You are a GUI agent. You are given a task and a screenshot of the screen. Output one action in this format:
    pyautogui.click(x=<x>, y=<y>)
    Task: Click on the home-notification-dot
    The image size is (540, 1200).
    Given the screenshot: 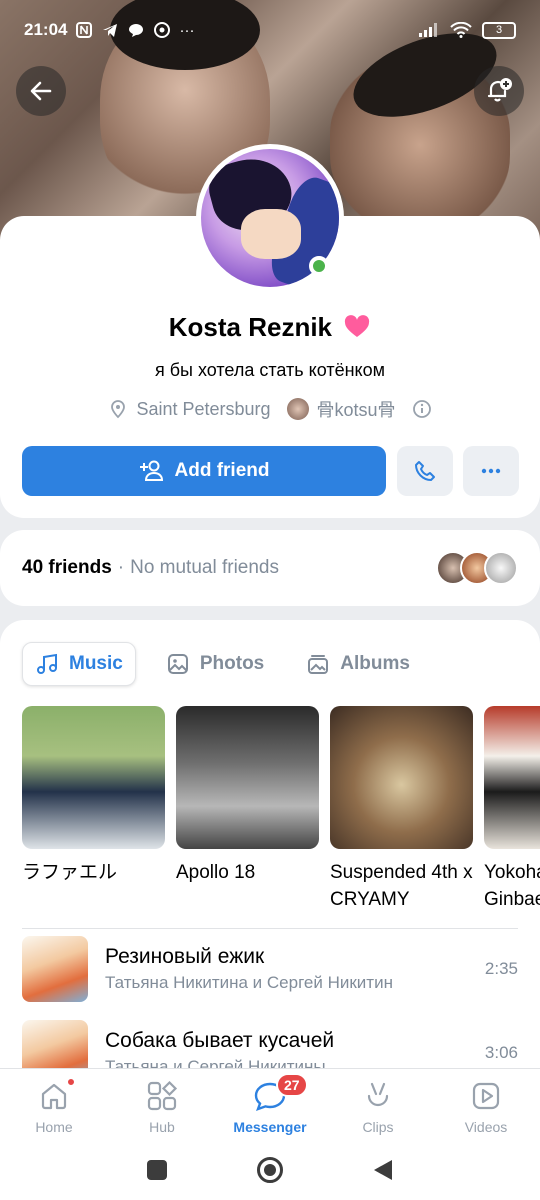 What is the action you would take?
    pyautogui.click(x=71, y=1082)
    